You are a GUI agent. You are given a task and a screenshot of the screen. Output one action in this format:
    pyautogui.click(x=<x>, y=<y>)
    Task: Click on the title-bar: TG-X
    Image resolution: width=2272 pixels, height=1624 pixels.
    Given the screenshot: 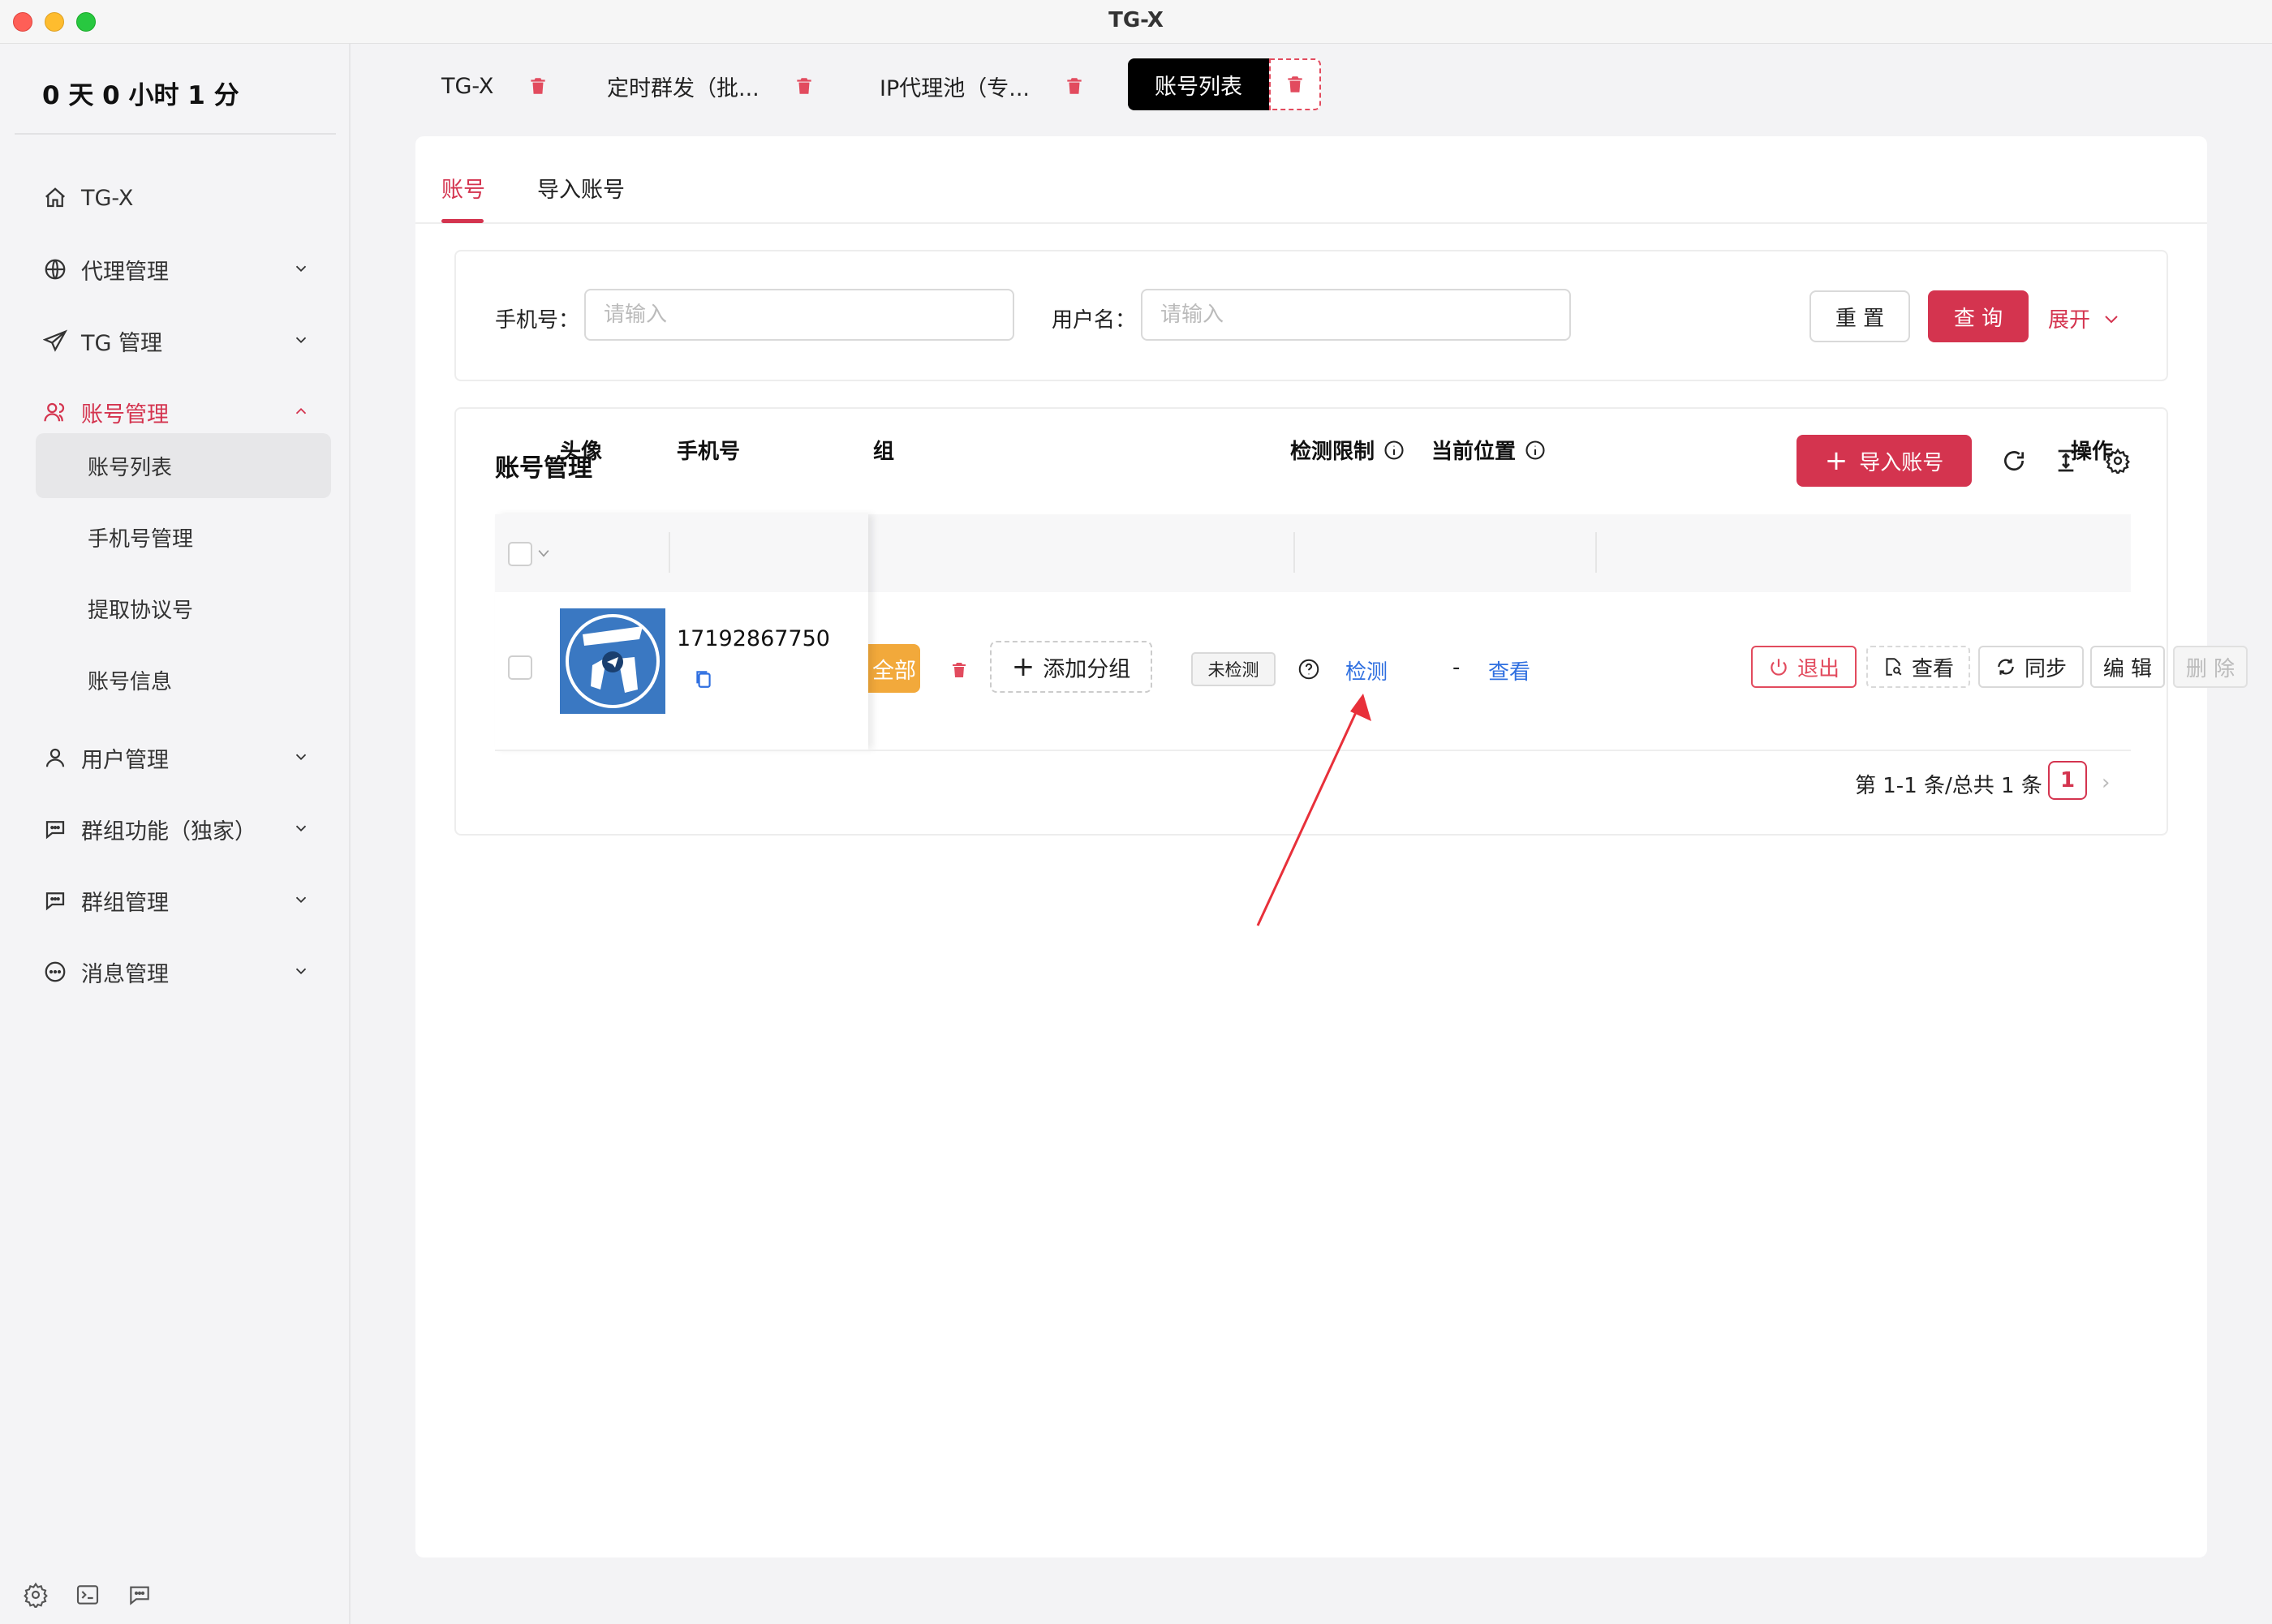 What is the action you would take?
    pyautogui.click(x=1136, y=22)
    